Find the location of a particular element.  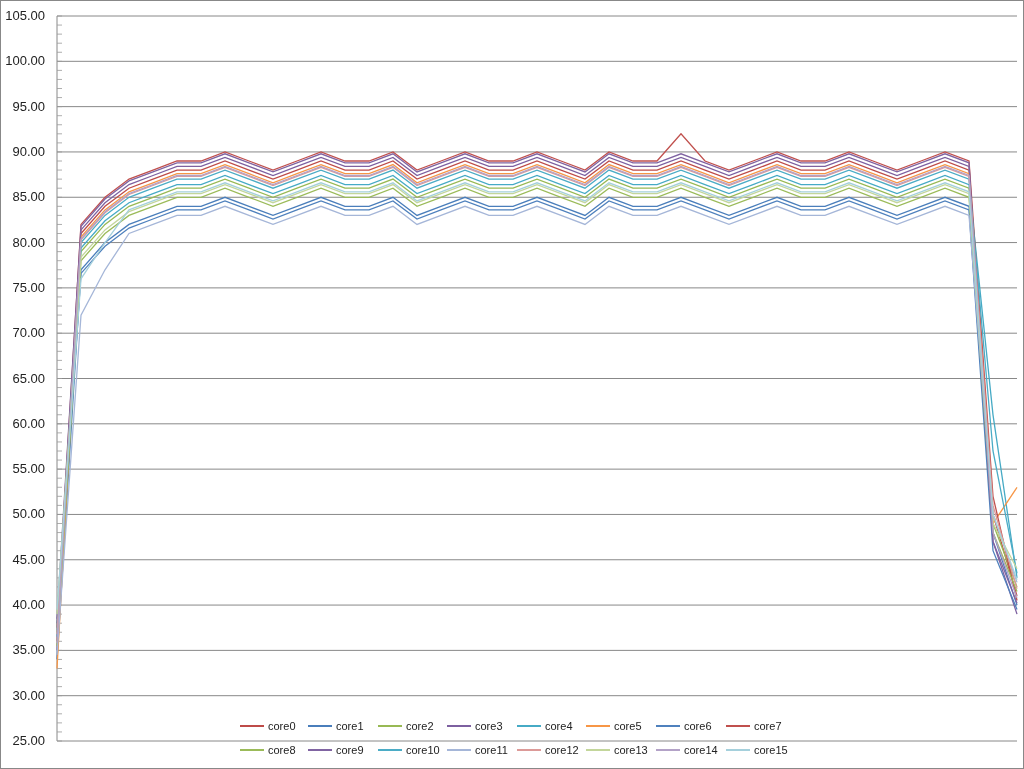

legend-label: core5 is located at coordinates (628, 726).